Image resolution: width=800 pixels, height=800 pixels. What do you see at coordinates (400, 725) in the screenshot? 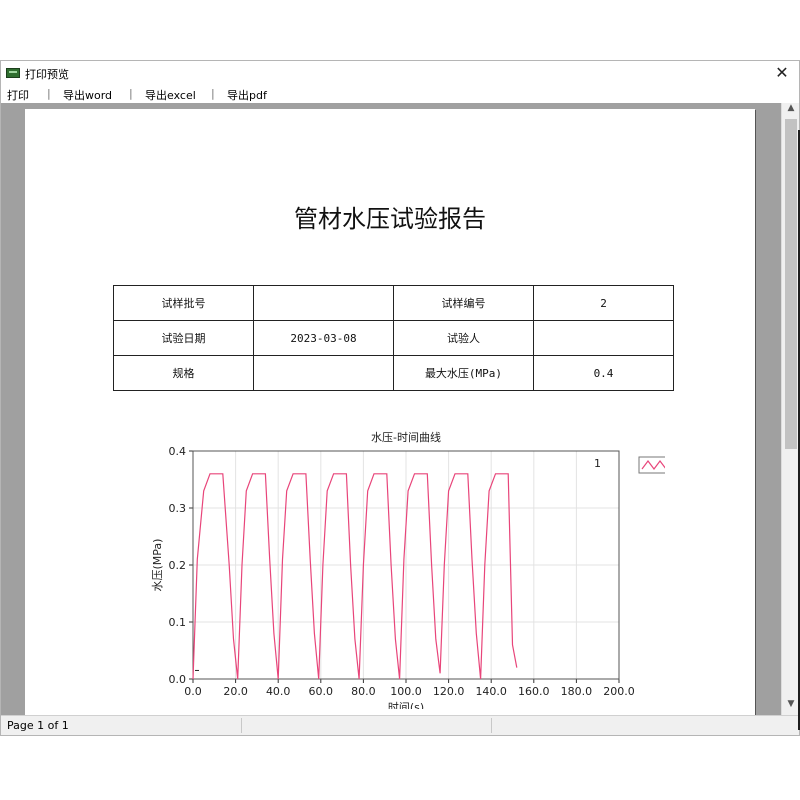
I see `status-bar: Page 1 of 1` at bounding box center [400, 725].